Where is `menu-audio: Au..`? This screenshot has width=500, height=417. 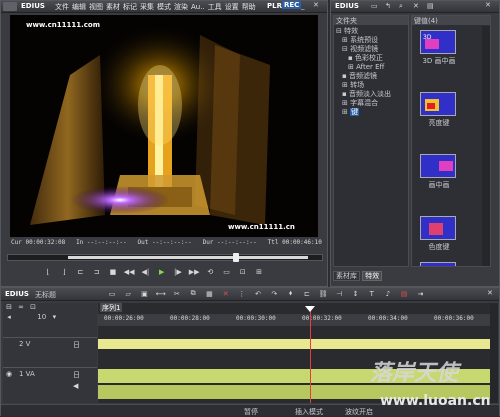
menu-audio: Au.. is located at coordinates (198, 7).